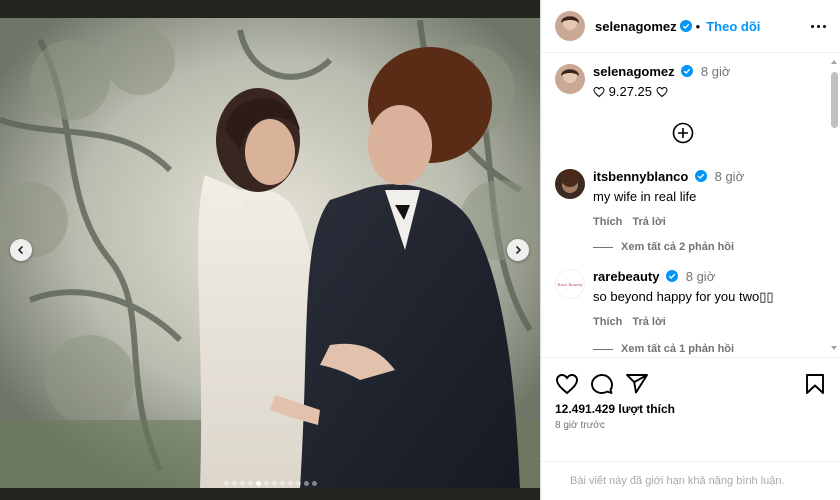 This screenshot has height=500, width=840. Describe the element at coordinates (580, 425) in the screenshot. I see `post-timestamp: 8 giờ trước` at that location.